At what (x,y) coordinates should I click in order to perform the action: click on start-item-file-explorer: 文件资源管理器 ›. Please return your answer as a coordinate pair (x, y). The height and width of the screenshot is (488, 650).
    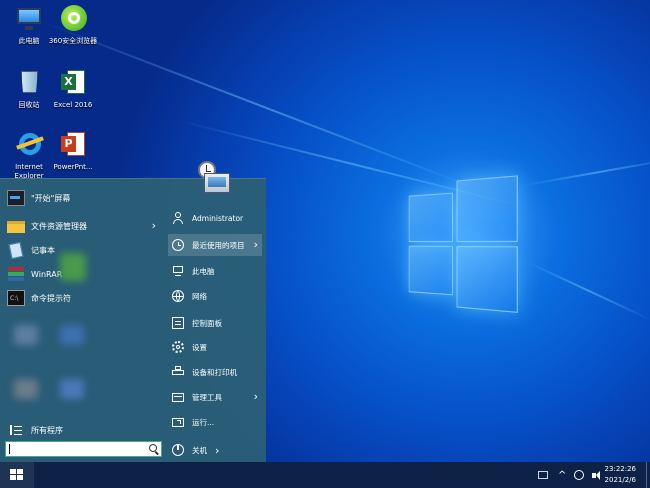
    Looking at the image, I should click on (83, 226).